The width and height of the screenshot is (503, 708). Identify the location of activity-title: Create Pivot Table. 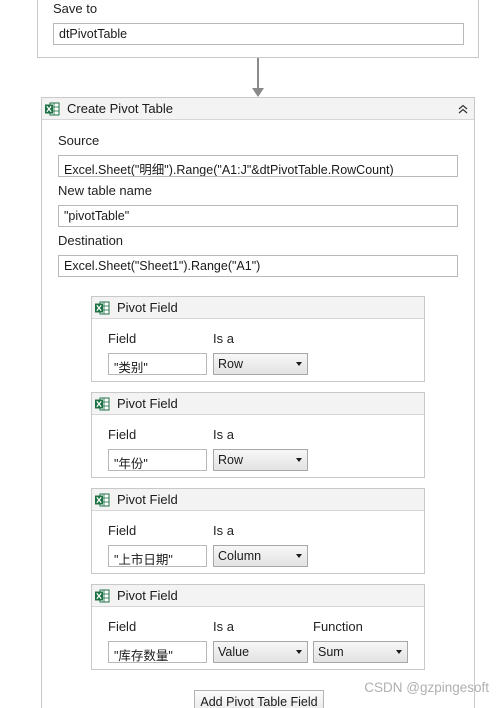
(120, 108).